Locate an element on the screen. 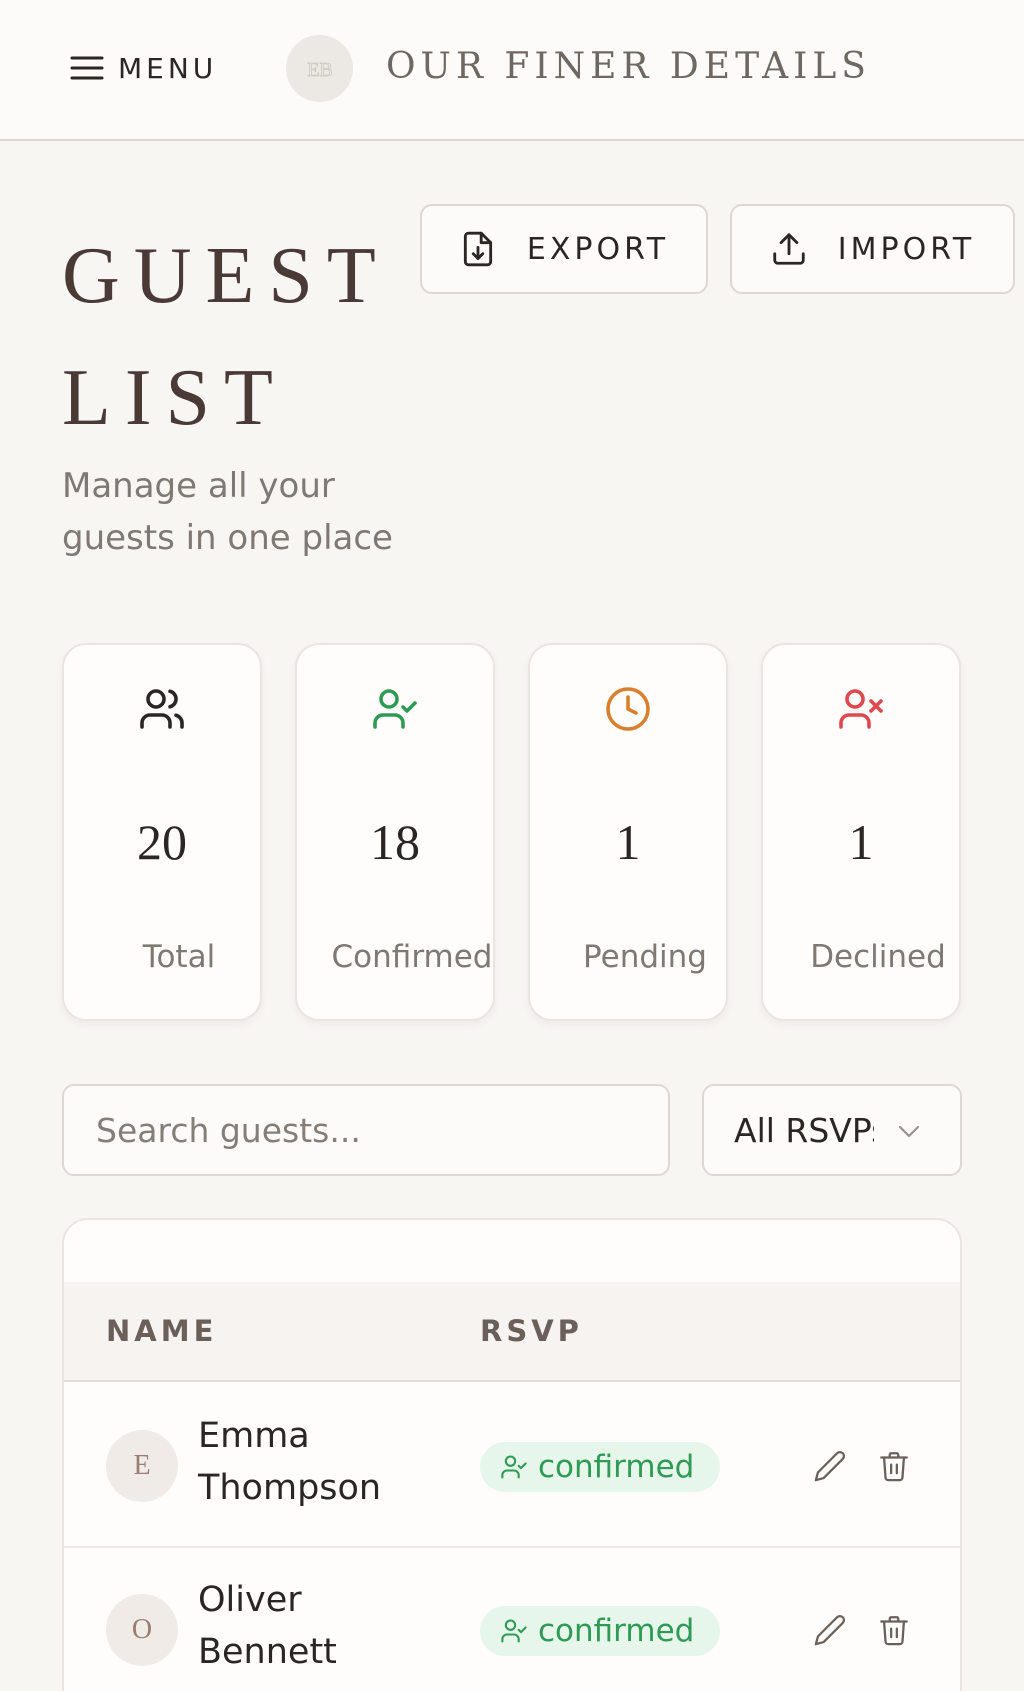 The image size is (1024, 1691). export-button: EXPORT is located at coordinates (564, 249).